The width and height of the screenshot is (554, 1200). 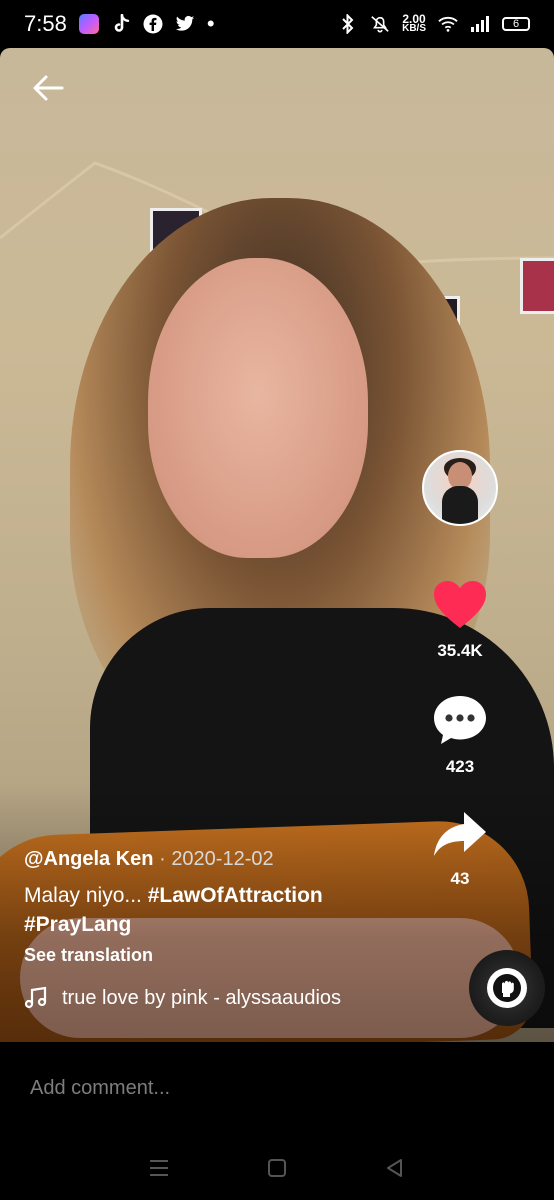 I want to click on recents-button, so click(x=159, y=1168).